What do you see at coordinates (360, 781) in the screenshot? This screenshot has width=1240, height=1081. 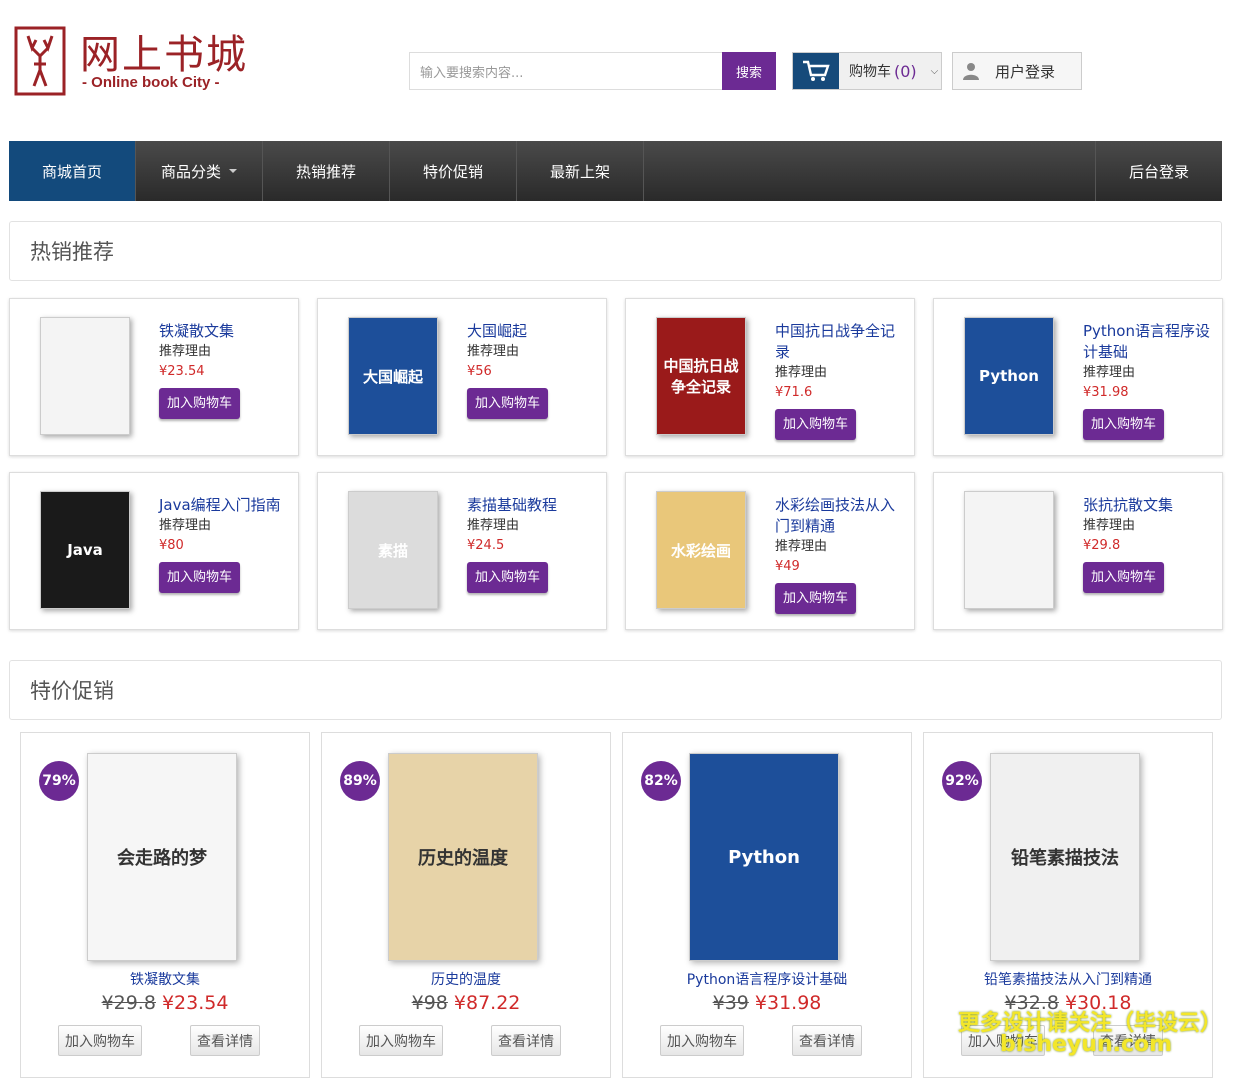 I see `discount-badge: 89%` at bounding box center [360, 781].